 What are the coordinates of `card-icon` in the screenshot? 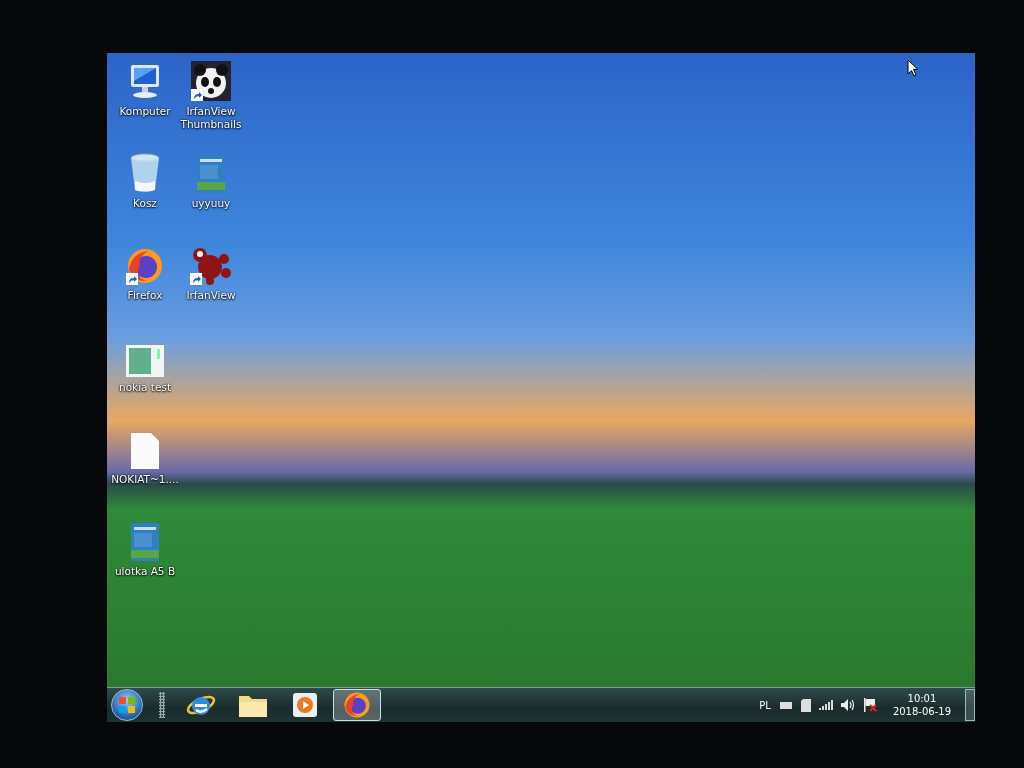 It's located at (805, 705).